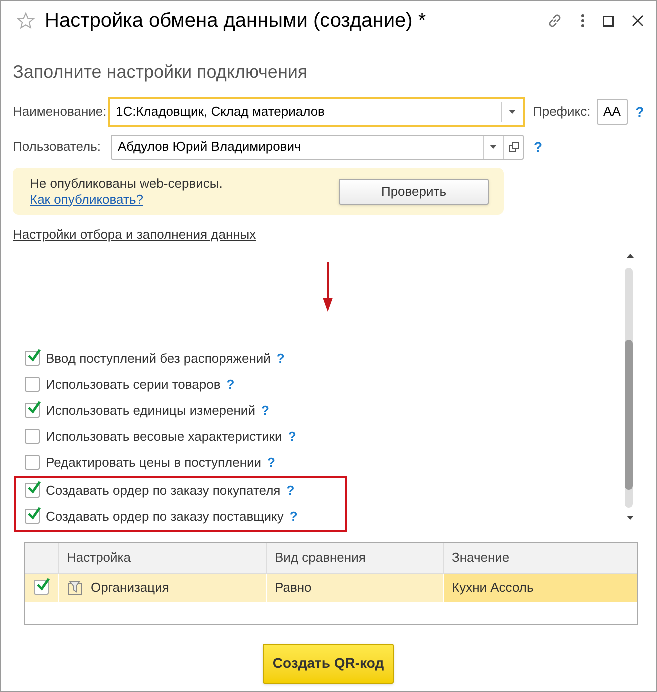 The image size is (657, 692). Describe the element at coordinates (540, 557) in the screenshot. I see `column-header: Значение` at that location.